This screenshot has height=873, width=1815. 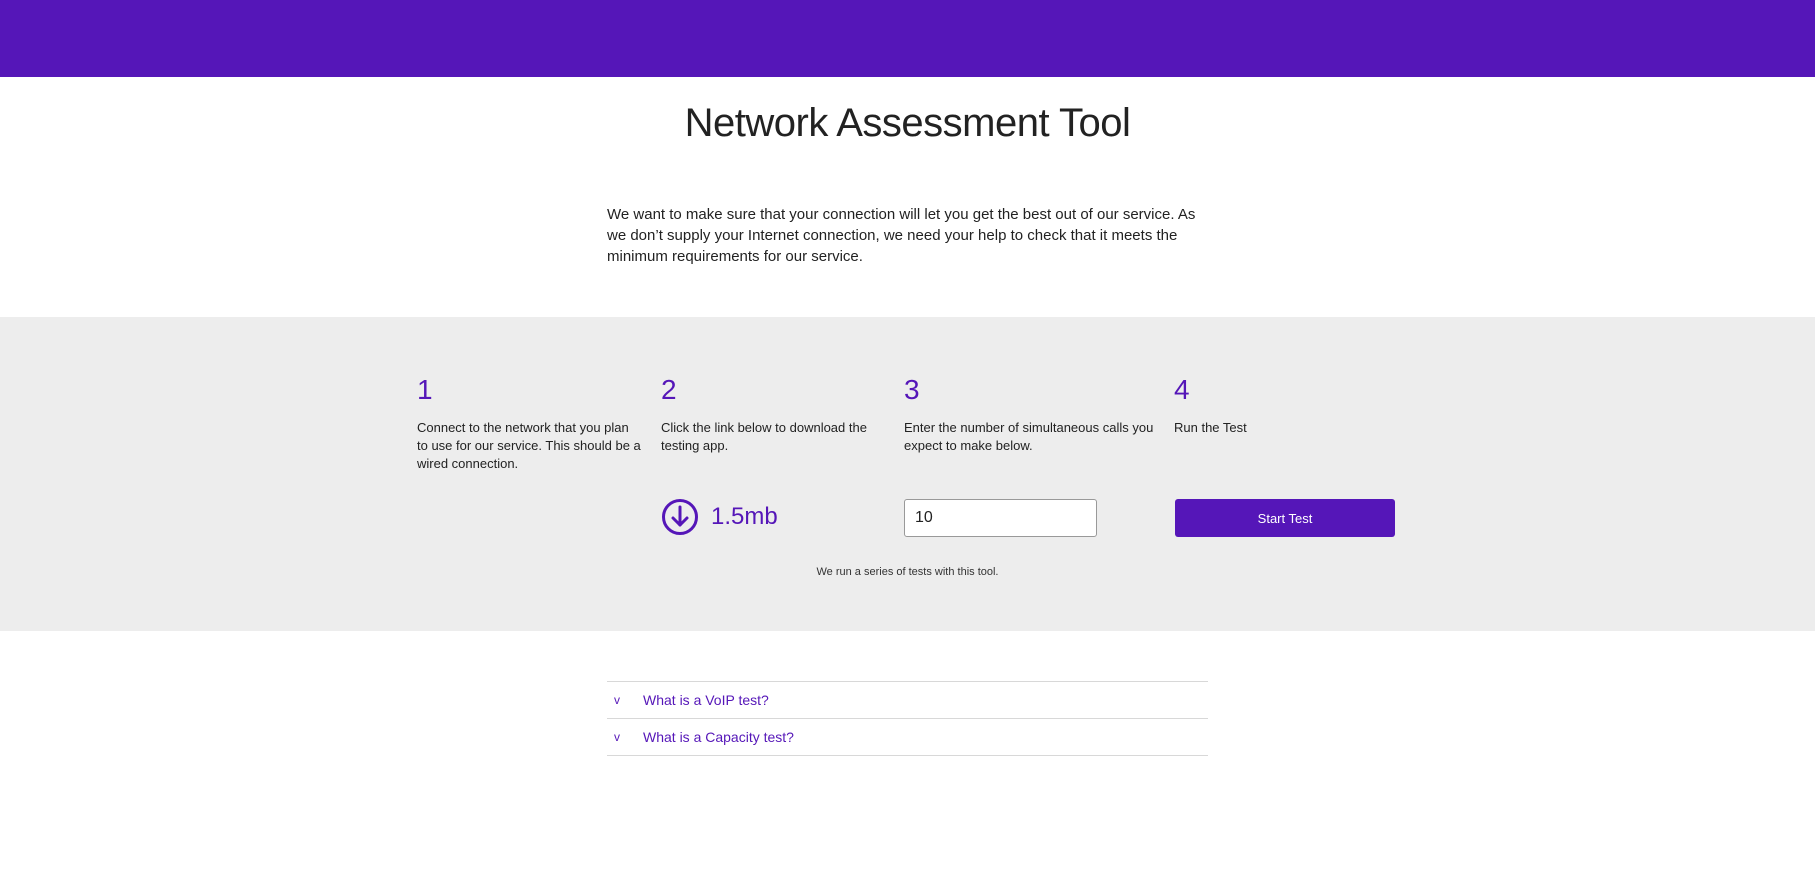 I want to click on tests-note: We run a series of tests with this tool., so click(x=907, y=572).